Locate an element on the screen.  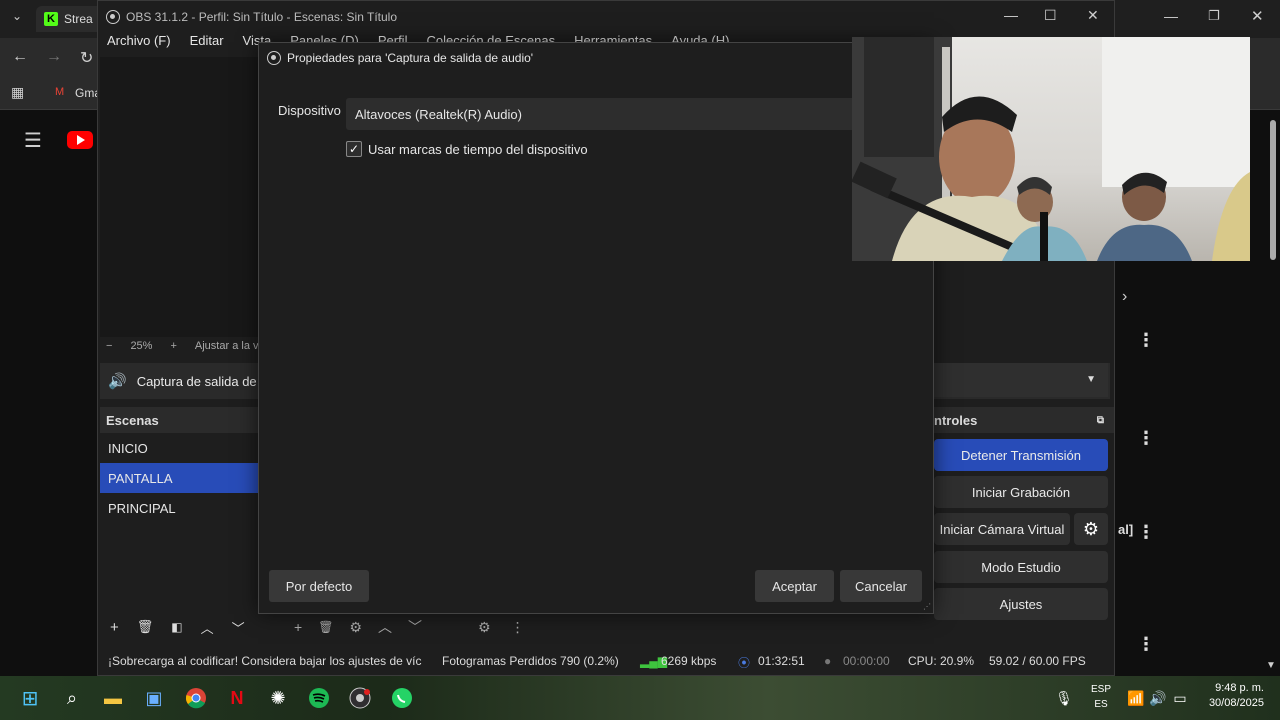
sources-toolbar: + 🗑 ⚙ ︿ ﹀ is located at coordinates (380, 627).